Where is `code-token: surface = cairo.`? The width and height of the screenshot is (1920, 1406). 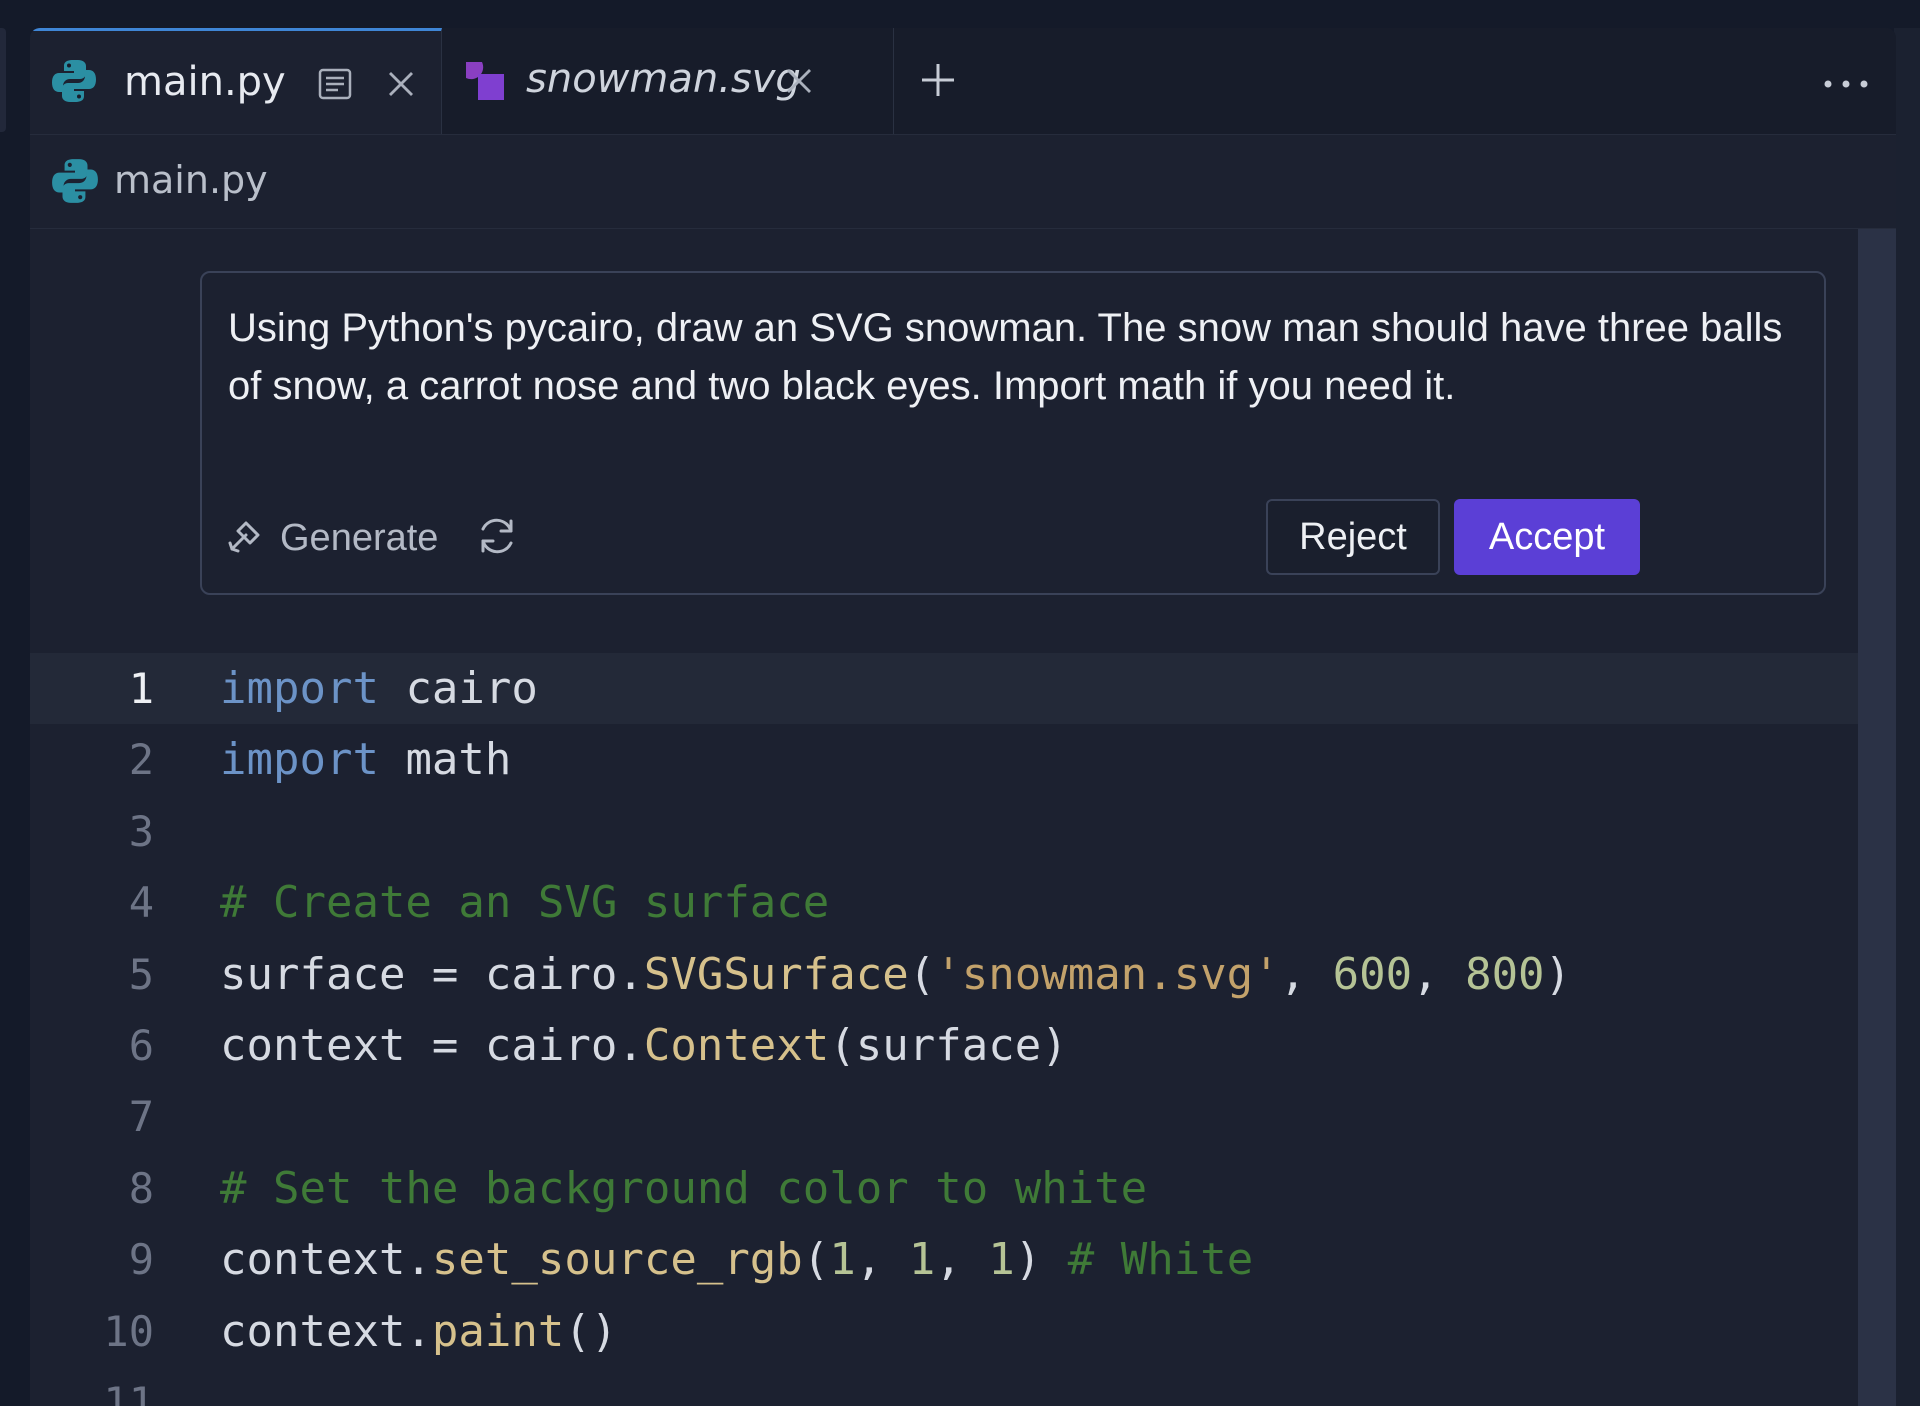 code-token: surface = cairo. is located at coordinates (432, 974).